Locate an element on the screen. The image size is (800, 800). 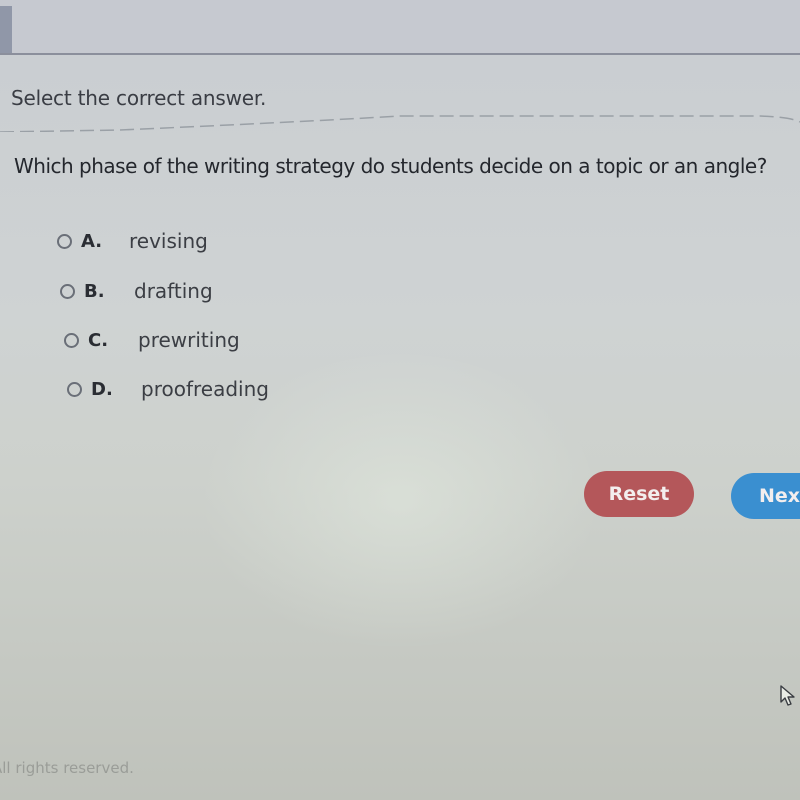
option-c: C. prewriting is located at coordinates (152, 340).